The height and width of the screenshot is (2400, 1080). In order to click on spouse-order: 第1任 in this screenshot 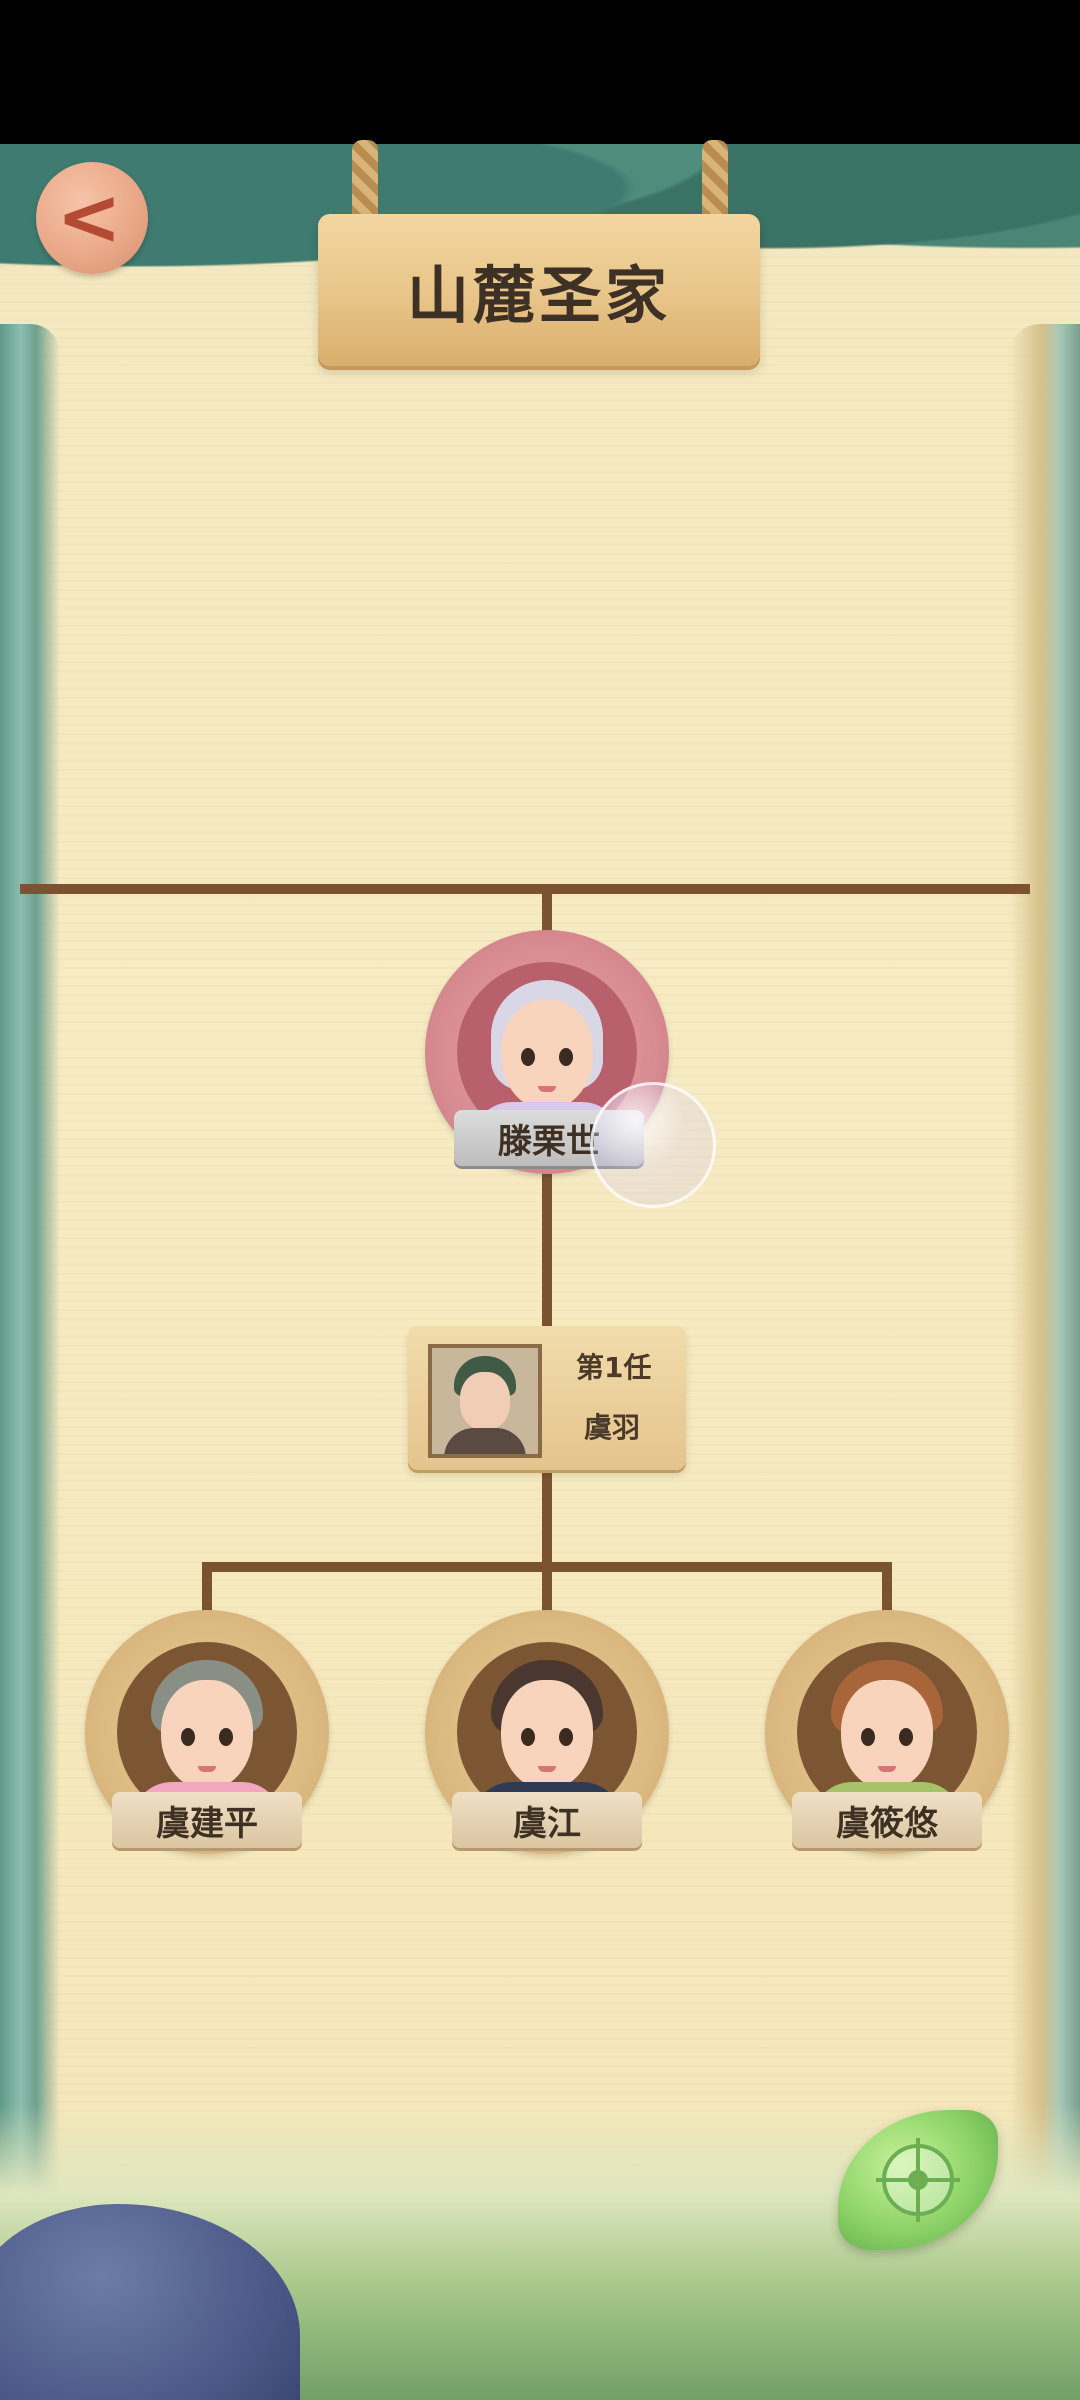, I will do `click(614, 1367)`.